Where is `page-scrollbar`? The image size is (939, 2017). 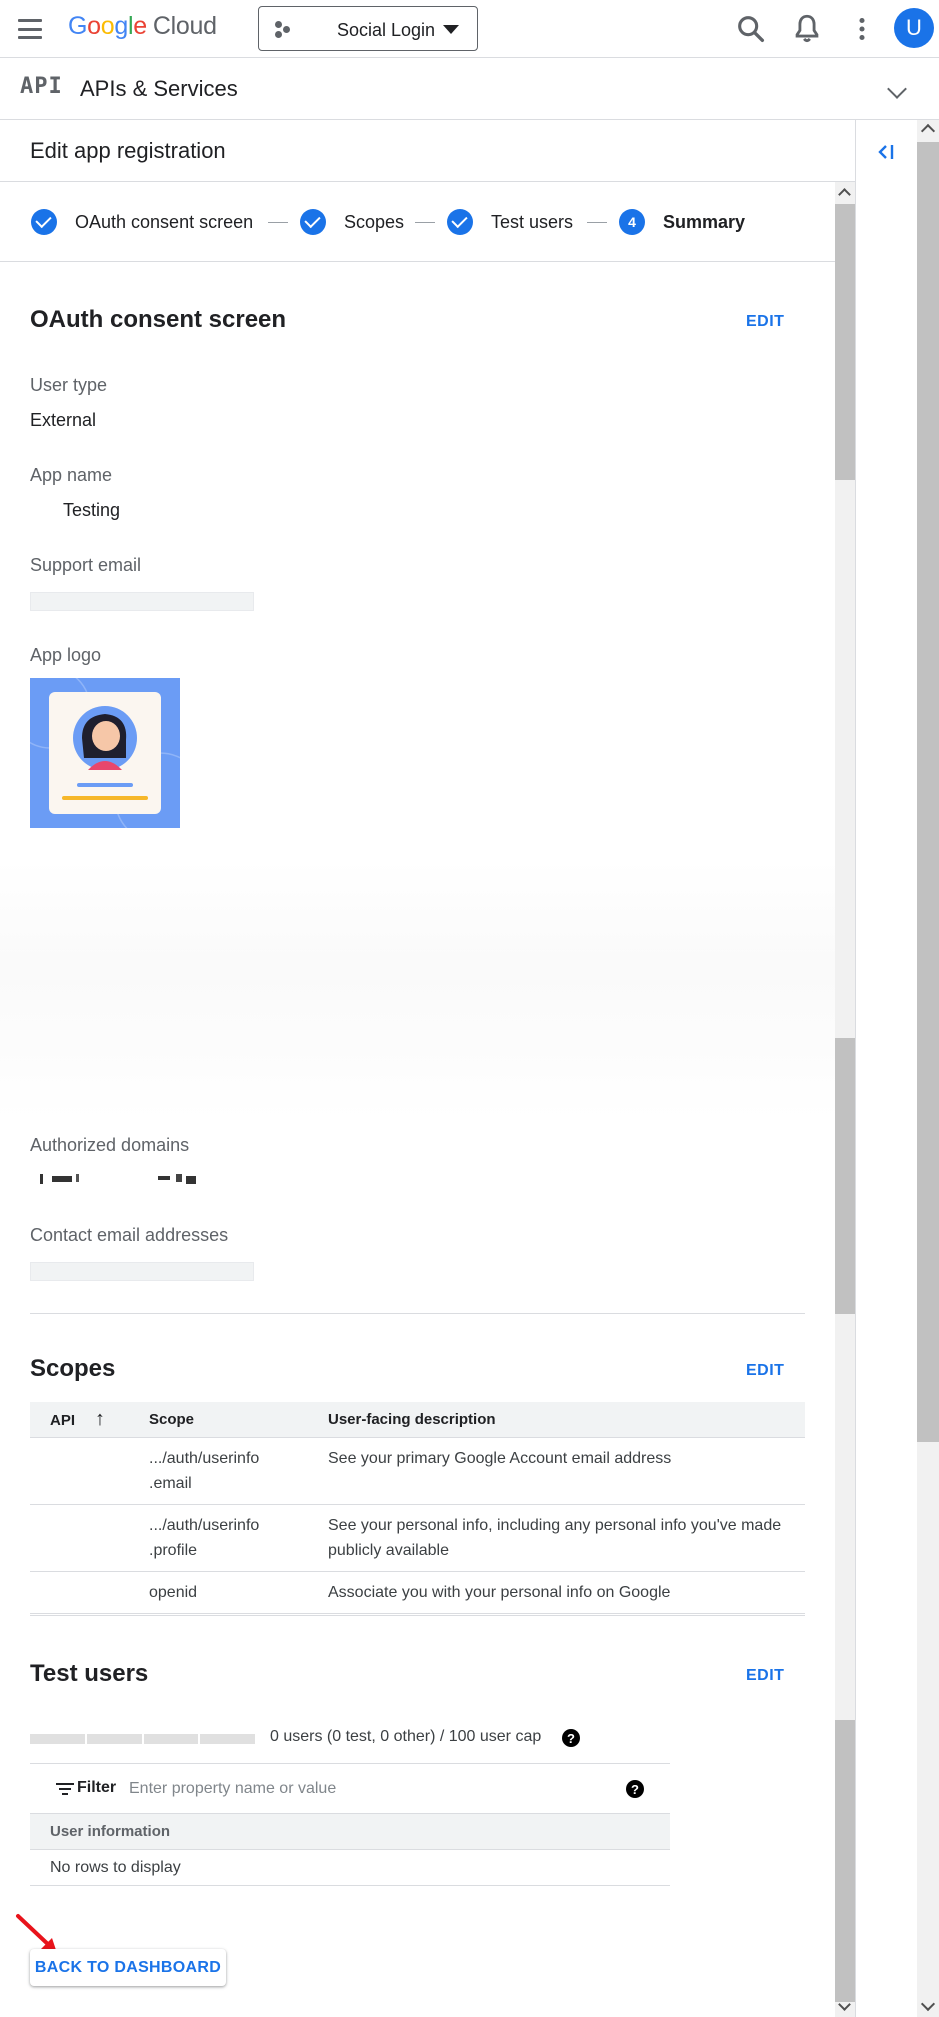 page-scrollbar is located at coordinates (928, 1068).